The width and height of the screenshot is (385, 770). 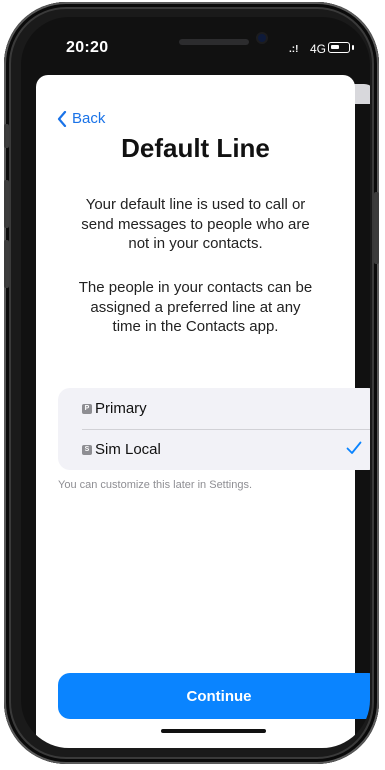 What do you see at coordinates (6, 204) in the screenshot?
I see `volume-up-button` at bounding box center [6, 204].